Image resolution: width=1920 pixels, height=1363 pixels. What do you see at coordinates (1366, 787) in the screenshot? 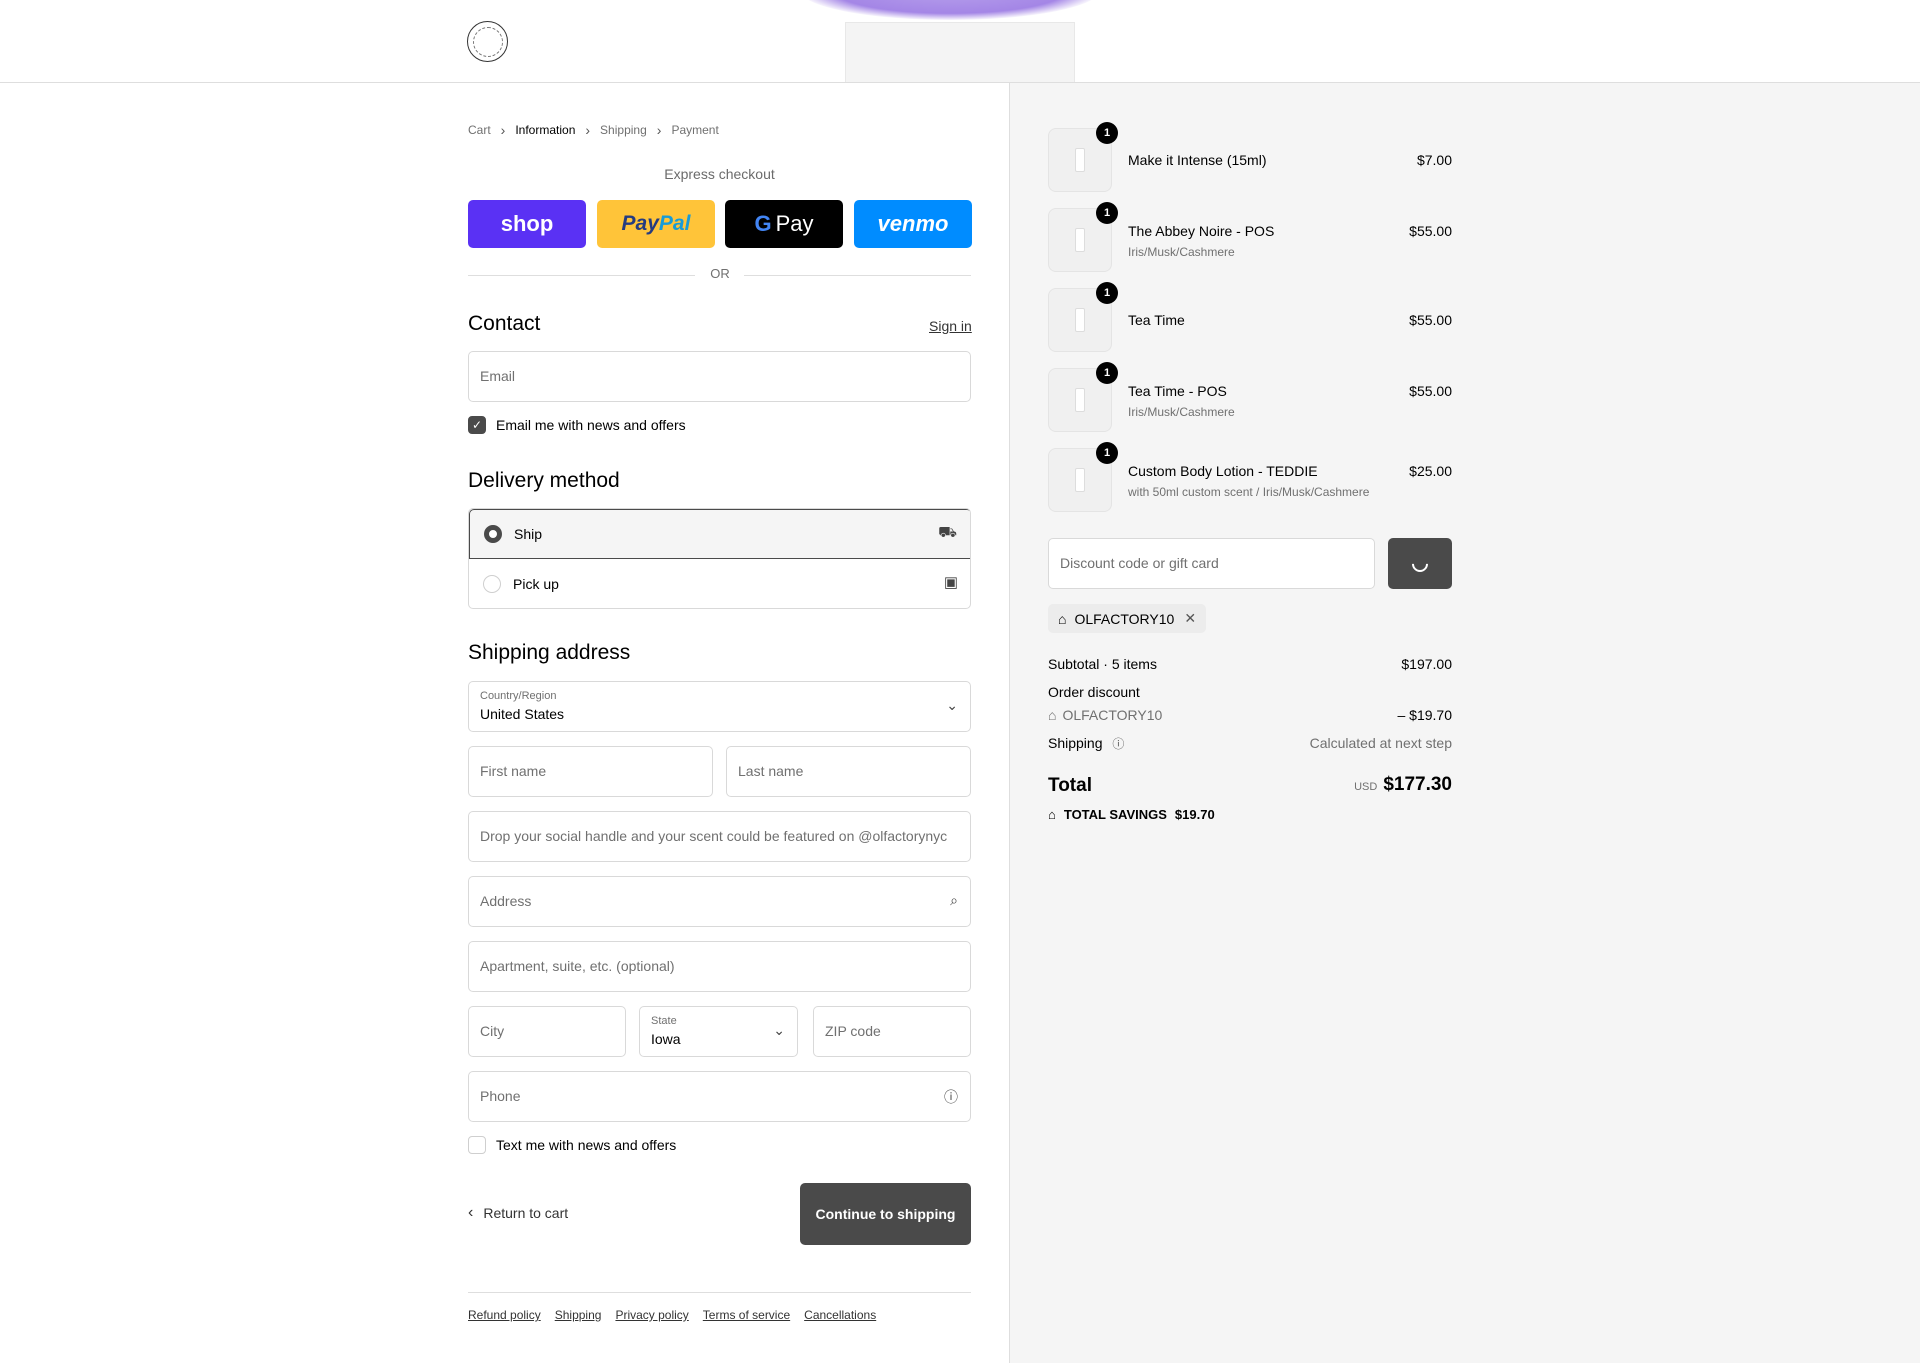
I see `currency-code: USD` at bounding box center [1366, 787].